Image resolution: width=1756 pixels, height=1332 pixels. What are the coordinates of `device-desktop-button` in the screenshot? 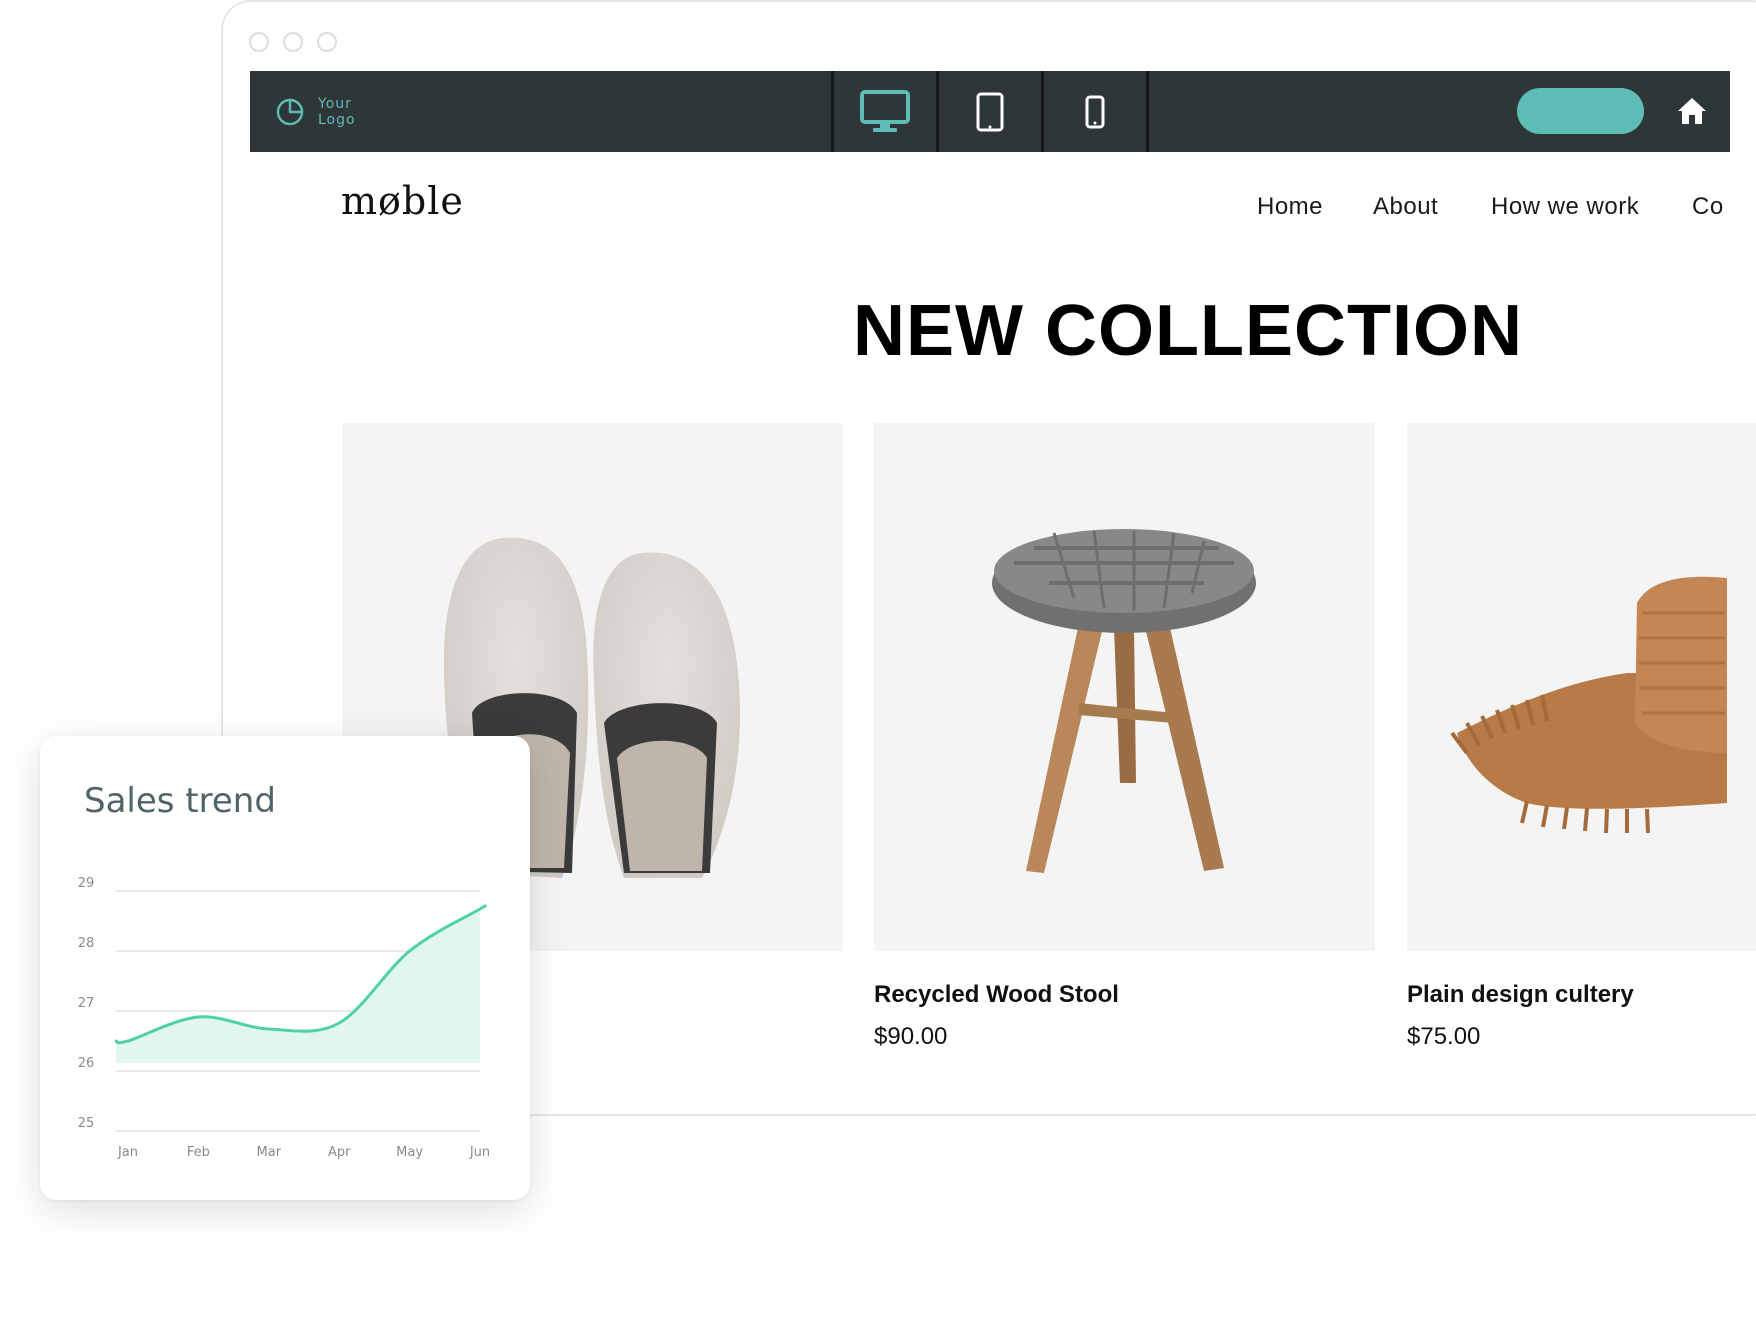 It's located at (886, 111).